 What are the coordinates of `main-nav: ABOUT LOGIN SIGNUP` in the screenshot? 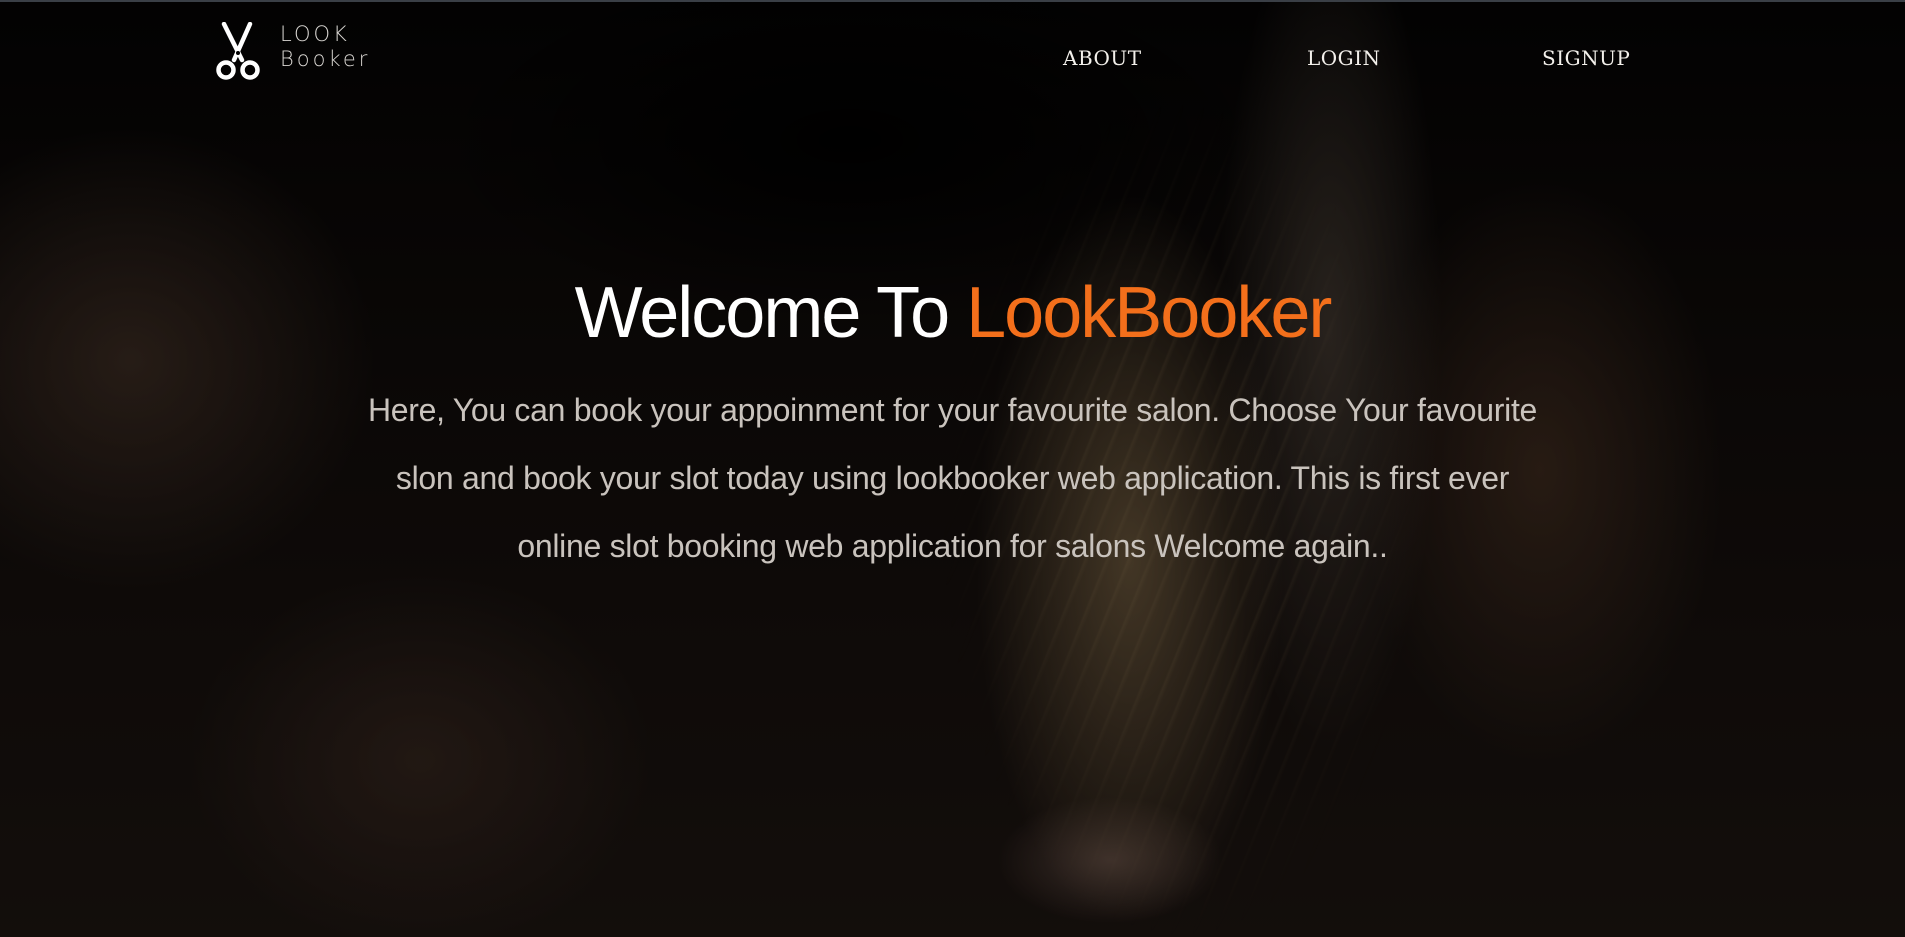 It's located at (952, 61).